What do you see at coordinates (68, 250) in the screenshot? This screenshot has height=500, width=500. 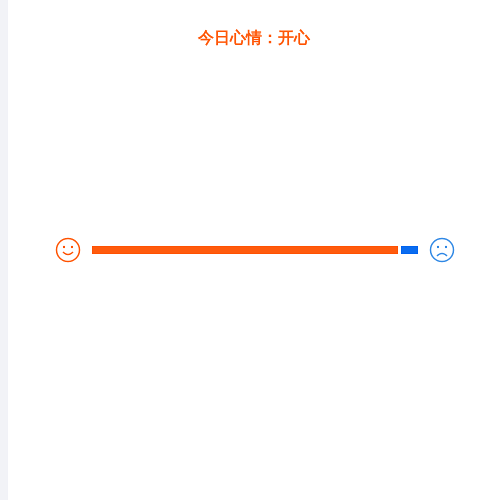 I see `smiley-icon` at bounding box center [68, 250].